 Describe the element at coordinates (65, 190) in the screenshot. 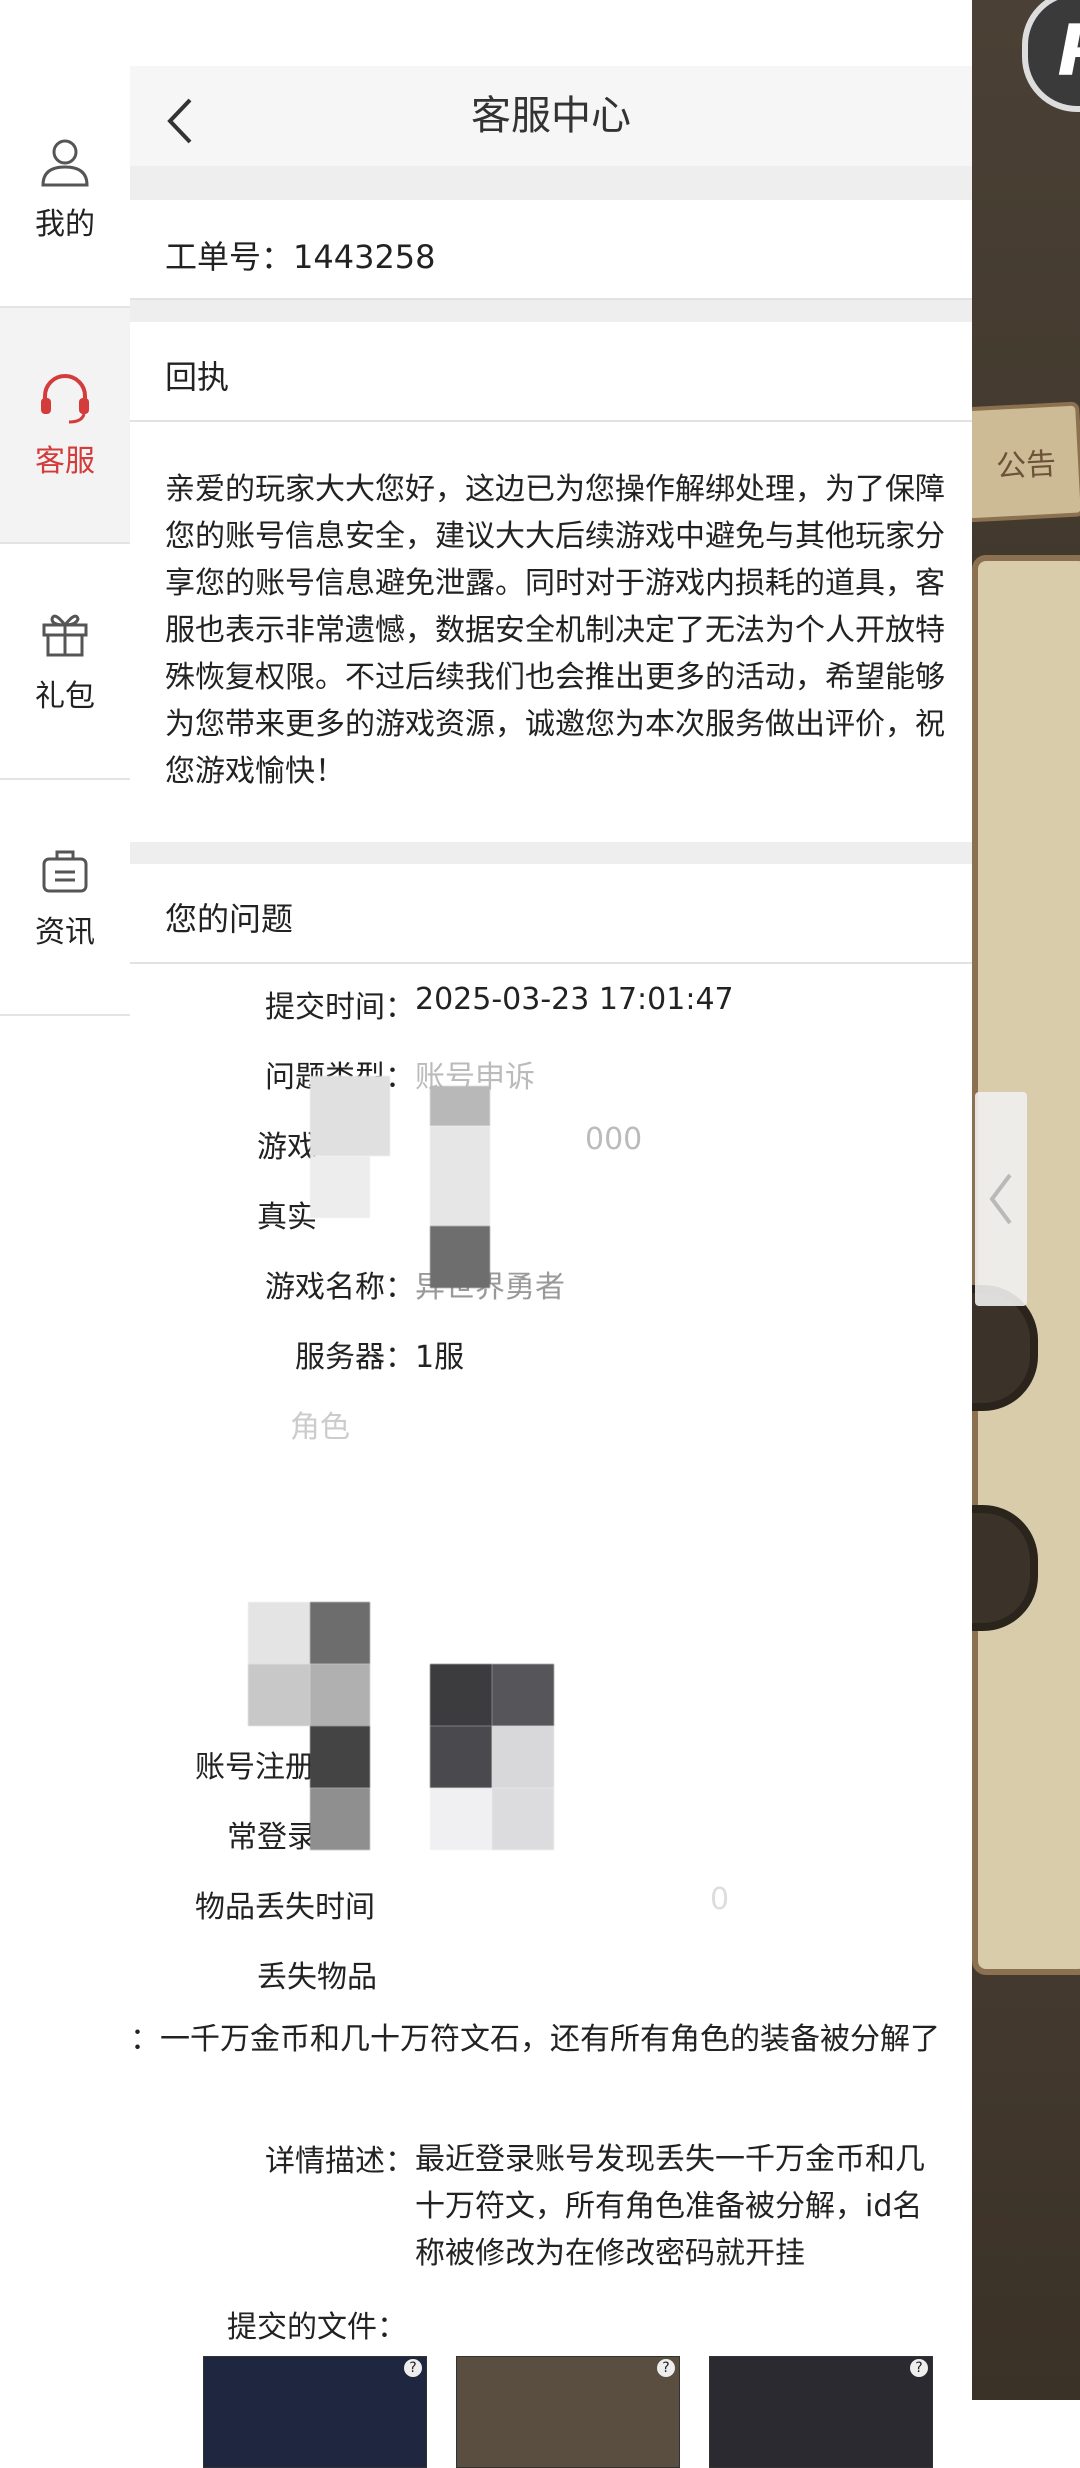

I see `nav-item-mine: 我的` at that location.